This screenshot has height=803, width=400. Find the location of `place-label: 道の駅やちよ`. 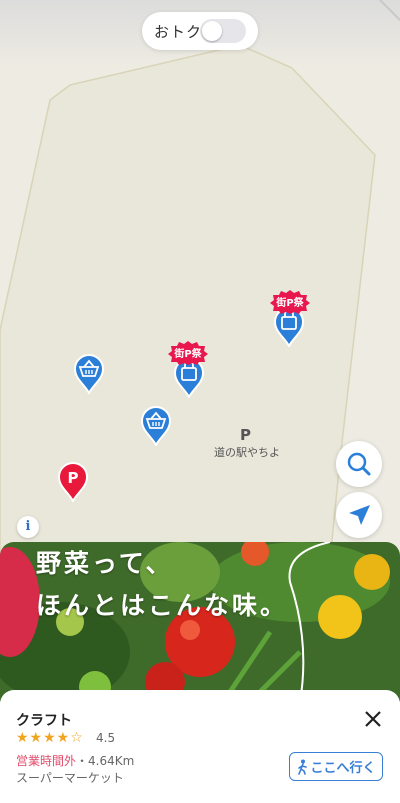

place-label: 道の駅やちよ is located at coordinates (247, 452).